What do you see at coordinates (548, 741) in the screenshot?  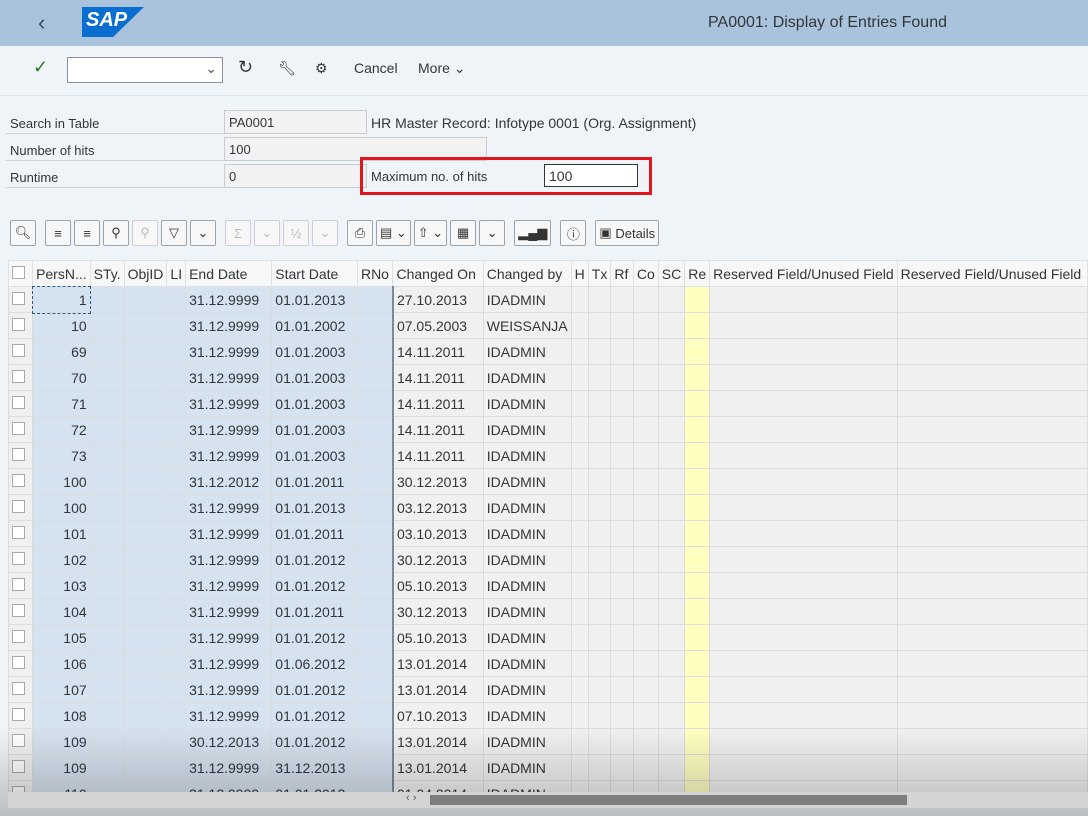 I see `table-row: 109 30.12.2013 01.01.2012 13.01.2014 IDADMIN` at bounding box center [548, 741].